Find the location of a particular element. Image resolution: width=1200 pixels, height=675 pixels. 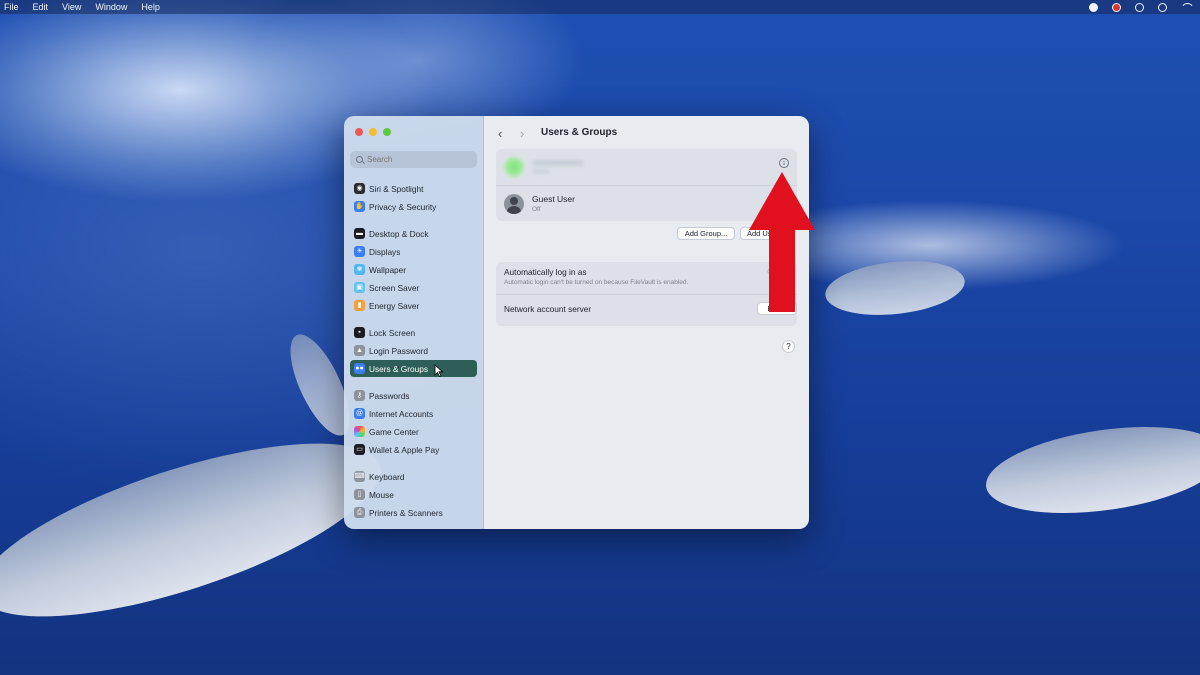

back-chevron-icon: ‹ is located at coordinates (500, 133).